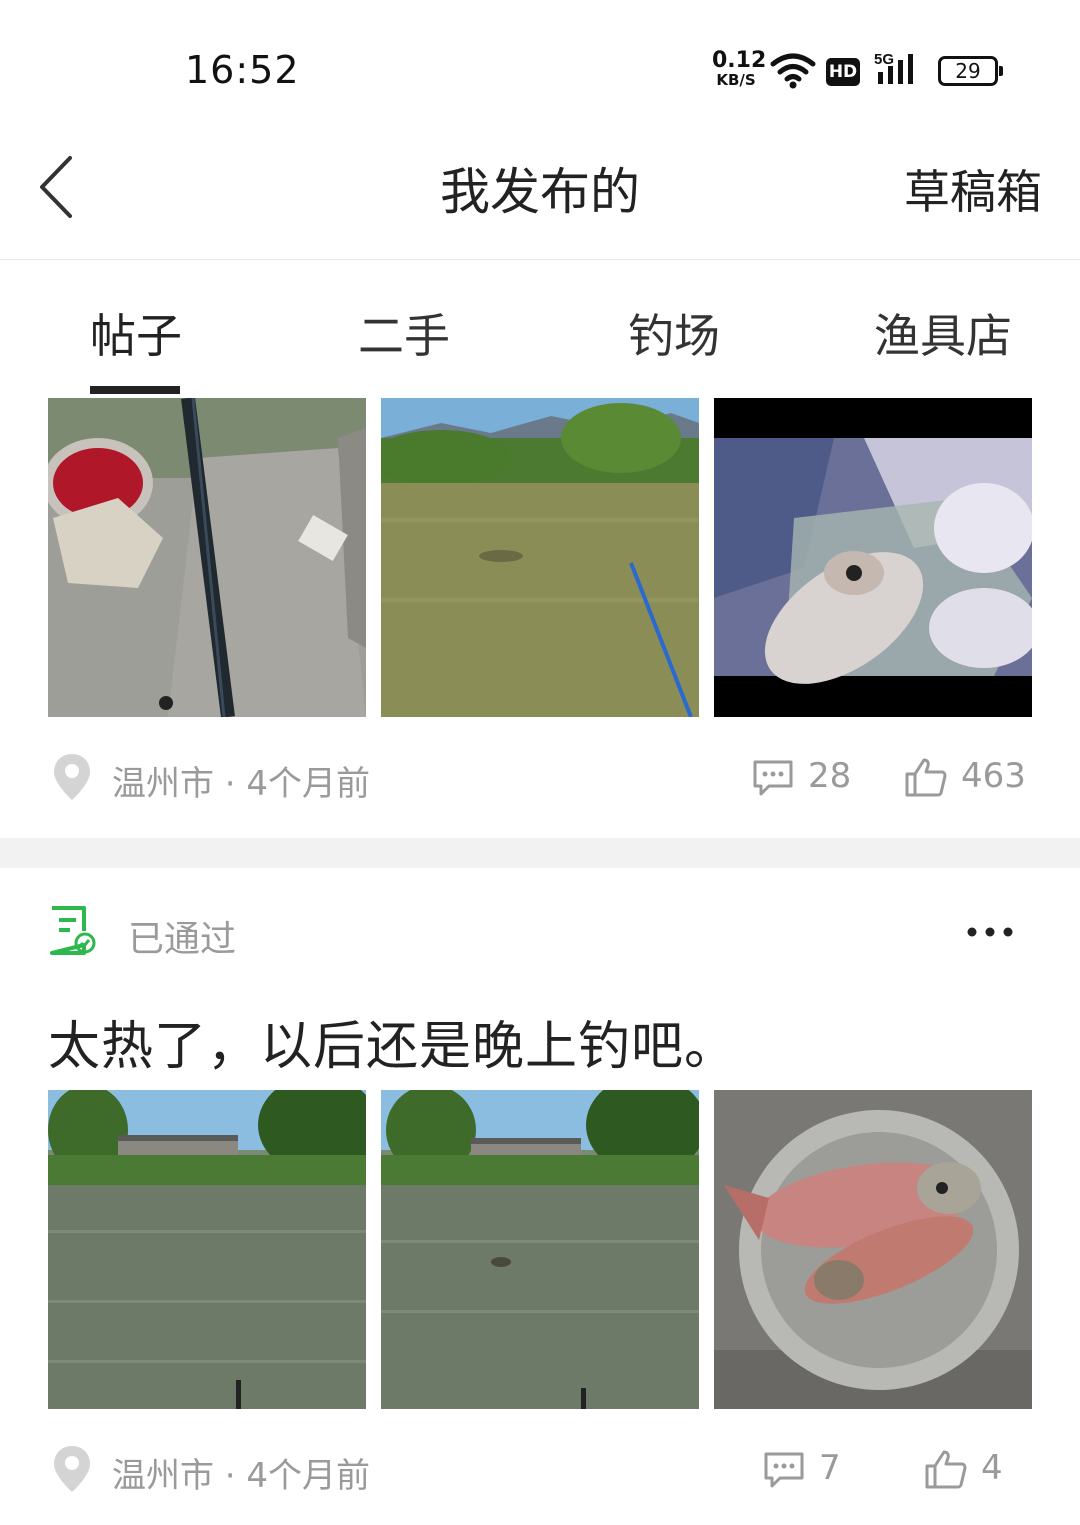  What do you see at coordinates (392, 1041) in the screenshot?
I see `post-content: 太热了，以后还是晚上钓吧。` at bounding box center [392, 1041].